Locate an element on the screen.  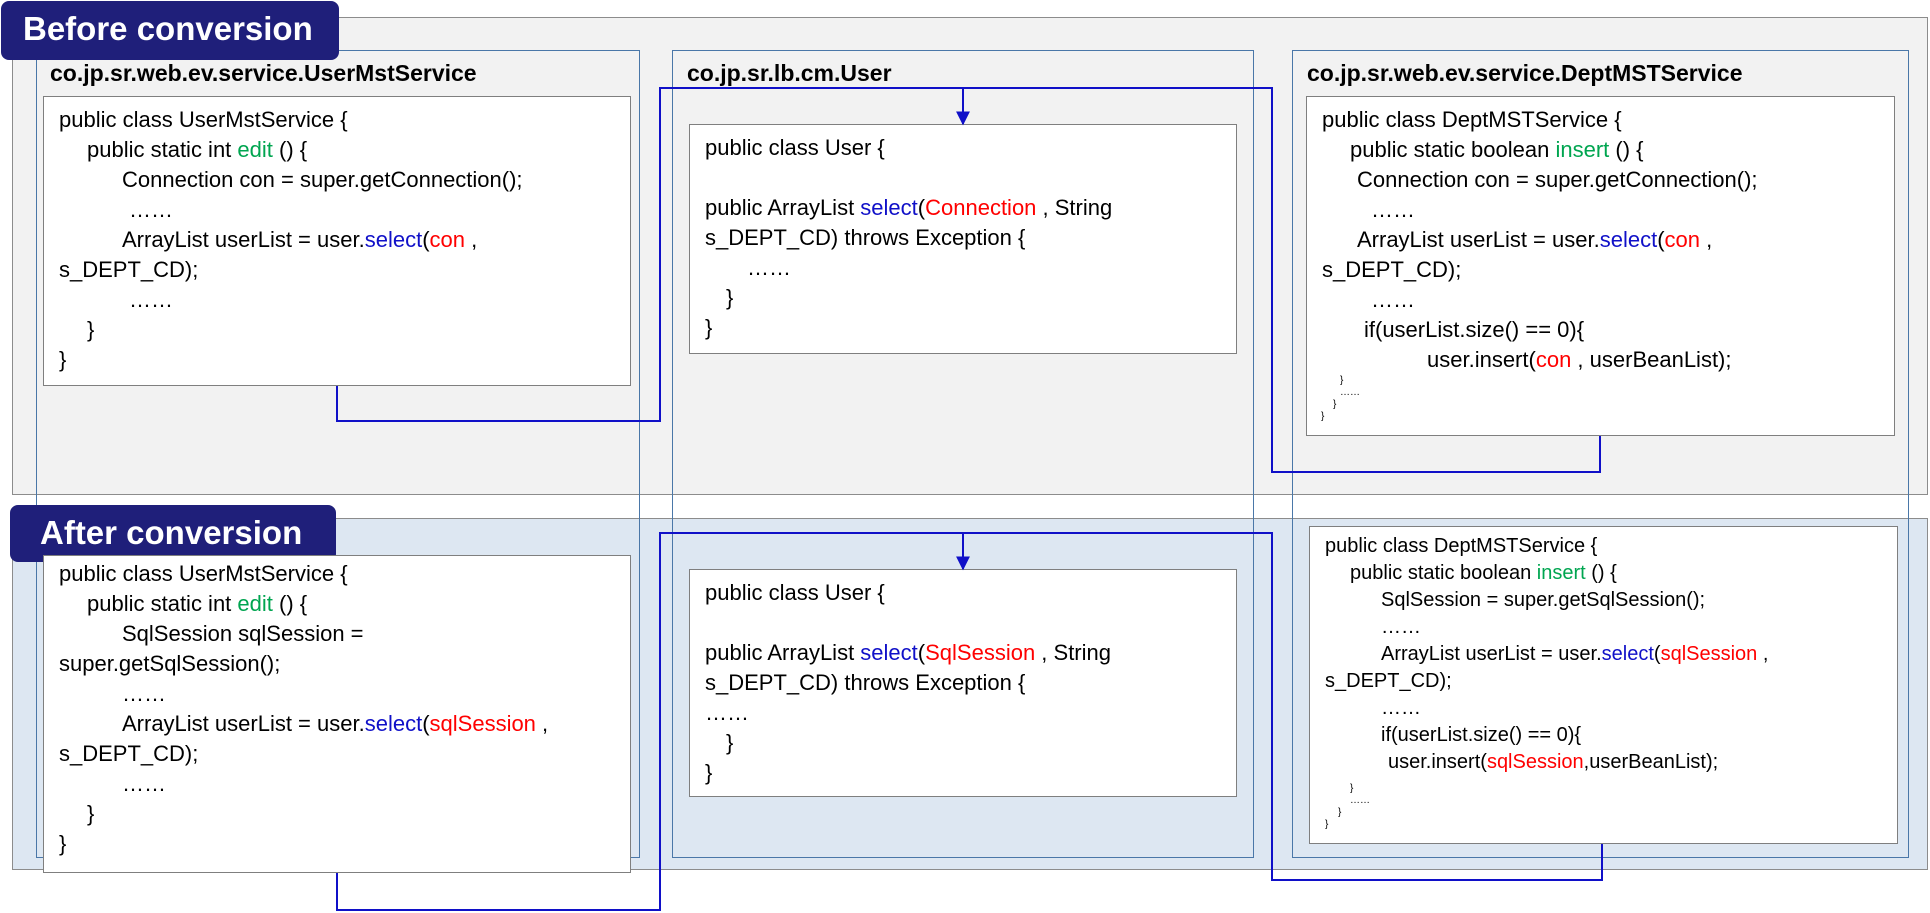
before-dept-call-line is located at coordinates (1282, 280).